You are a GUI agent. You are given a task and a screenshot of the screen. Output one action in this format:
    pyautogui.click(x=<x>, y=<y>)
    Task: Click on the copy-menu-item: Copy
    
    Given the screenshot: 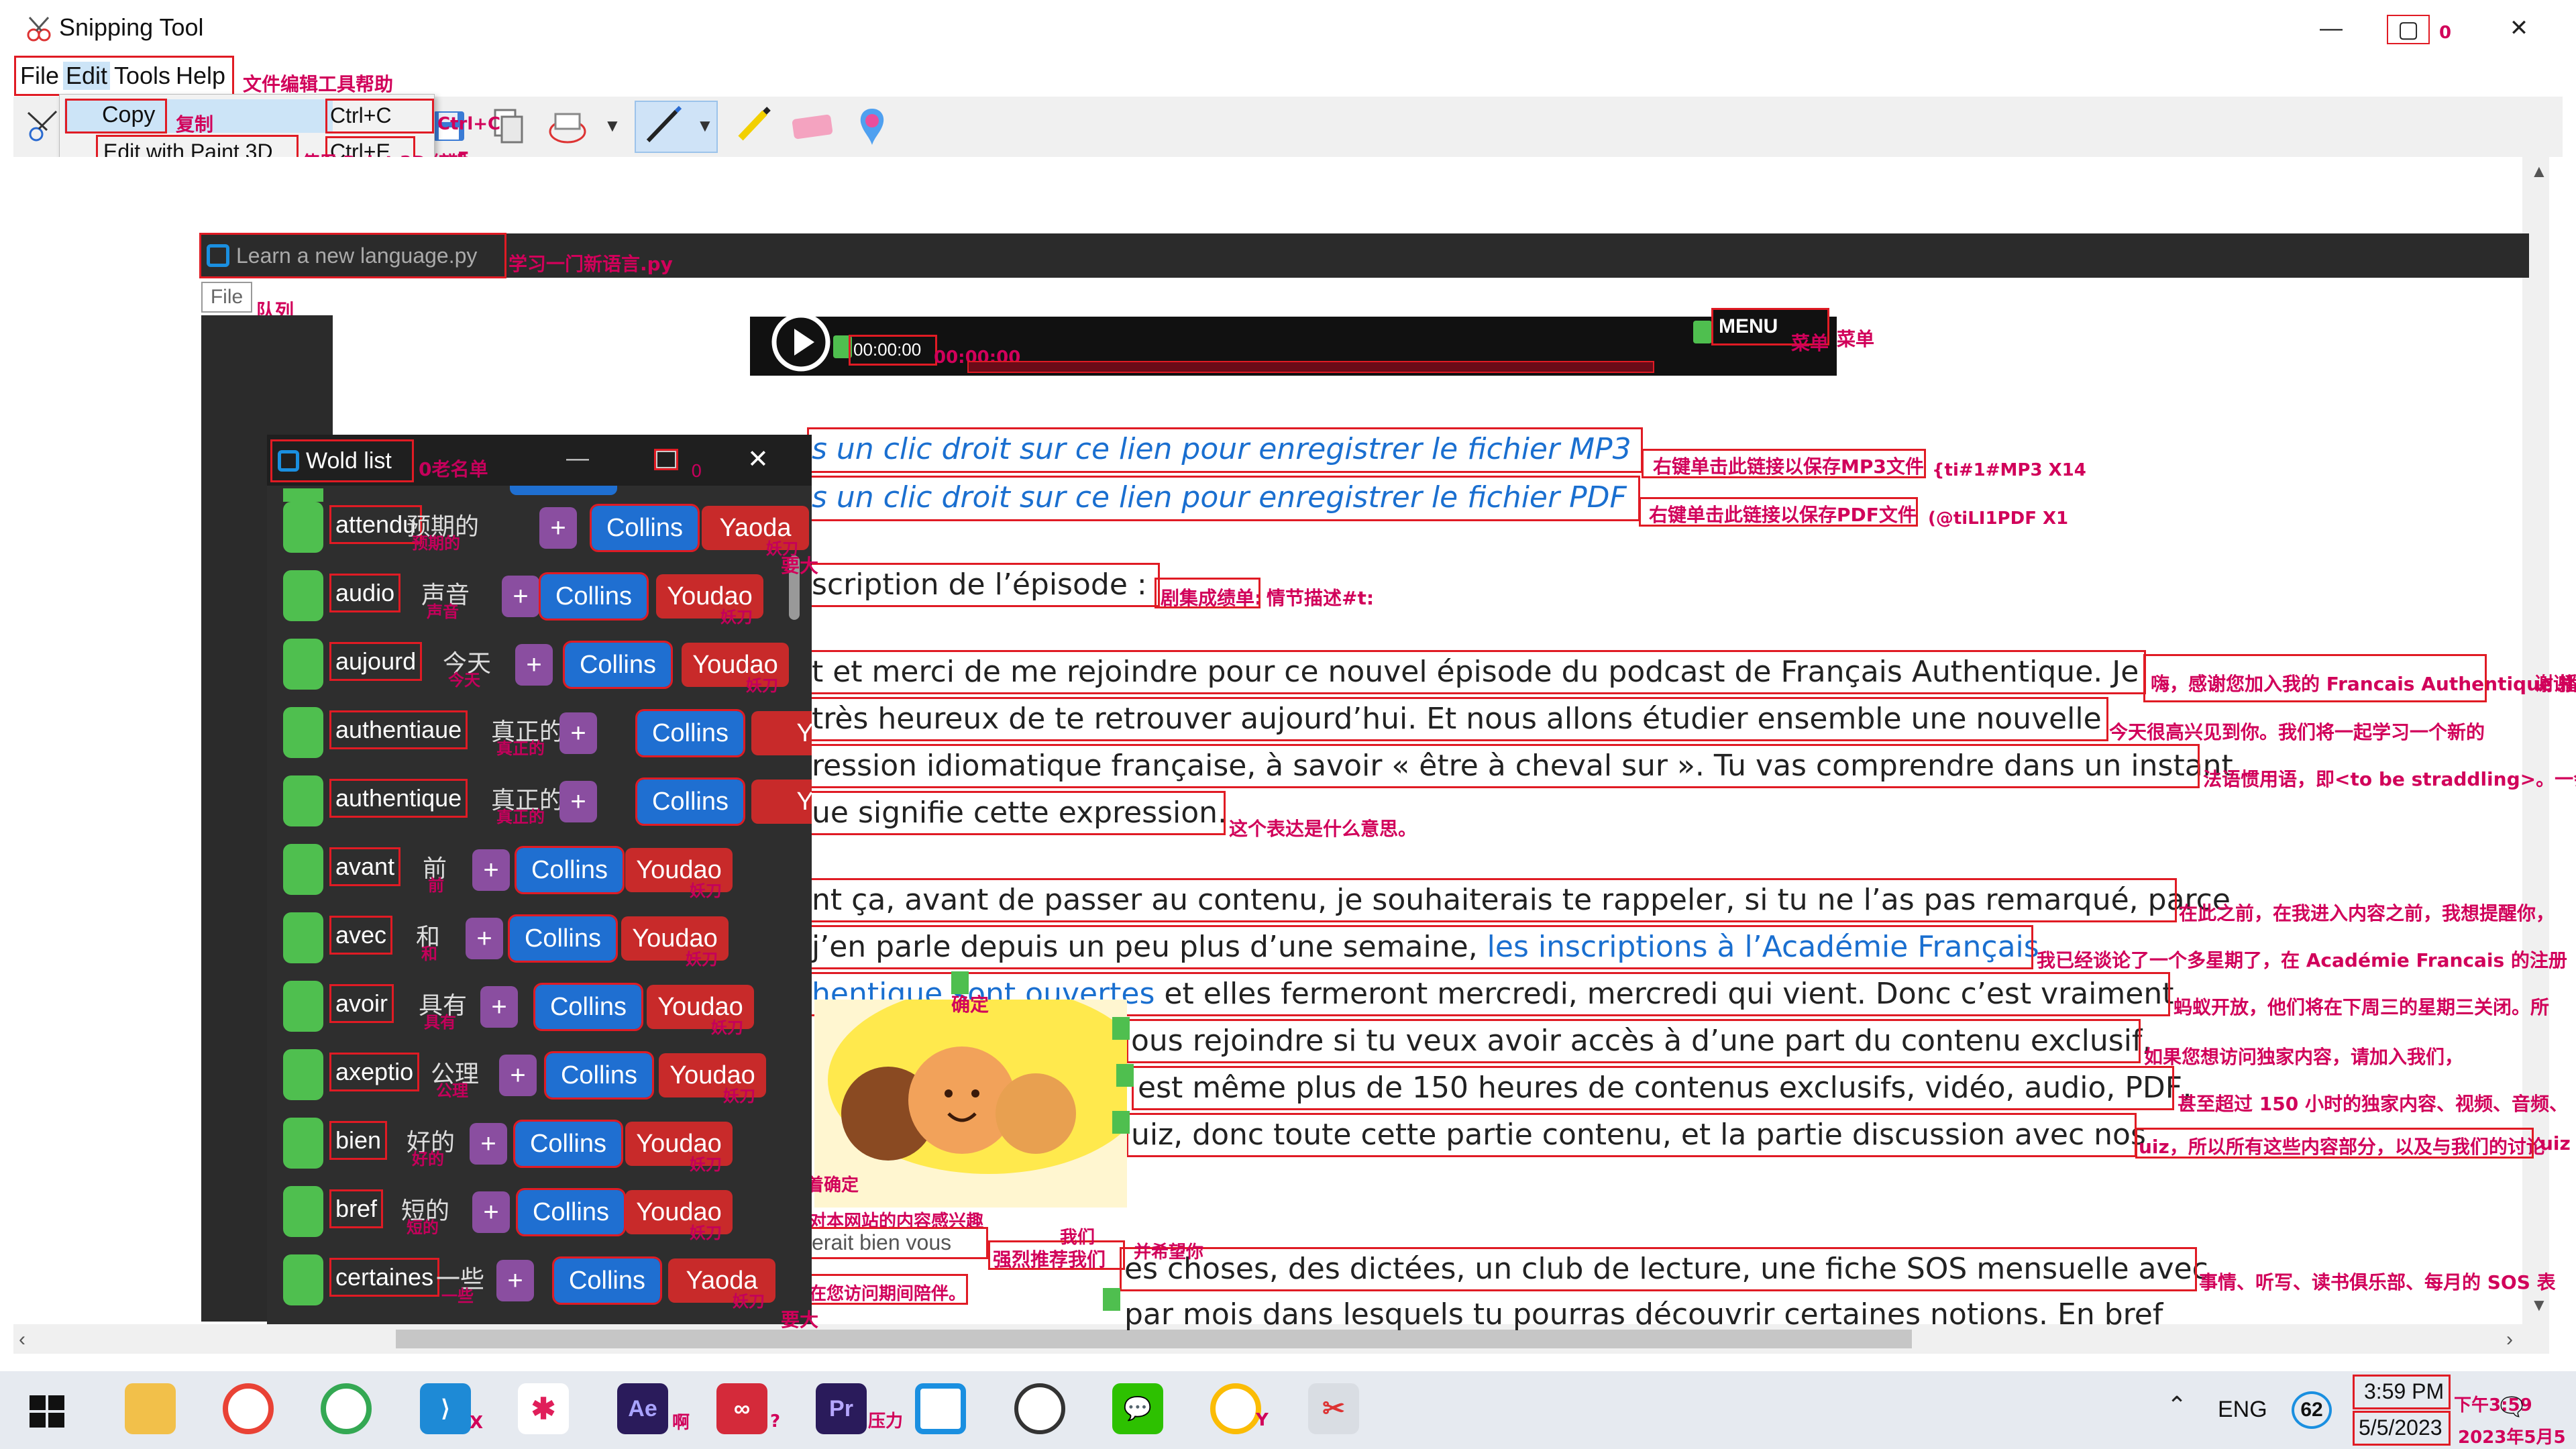 What is the action you would take?
    pyautogui.click(x=116, y=116)
    